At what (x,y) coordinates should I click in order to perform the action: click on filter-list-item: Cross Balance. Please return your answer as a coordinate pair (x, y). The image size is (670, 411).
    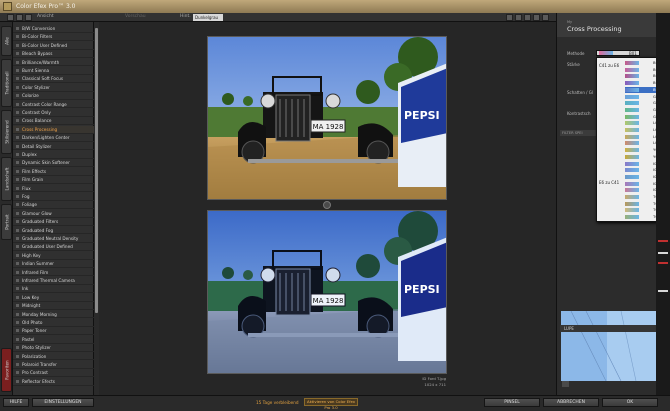
    Looking at the image, I should click on (53, 121).